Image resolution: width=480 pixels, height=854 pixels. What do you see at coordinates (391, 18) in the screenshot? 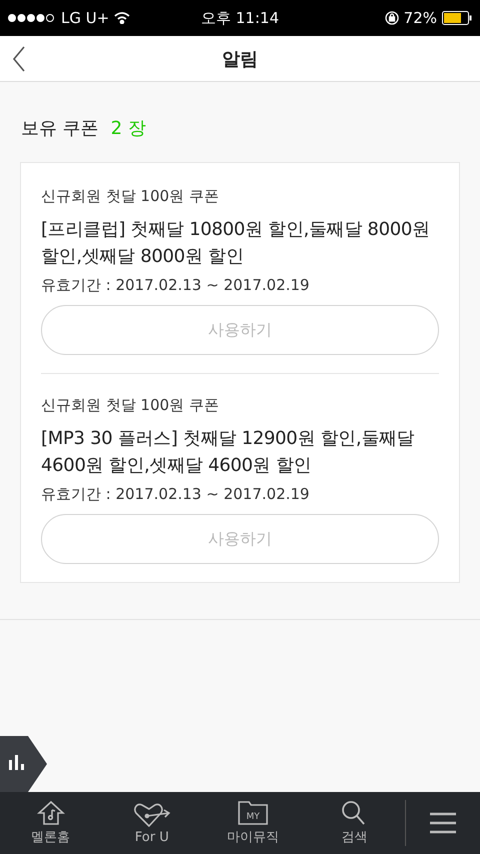
I see `rotation-lock-icon` at bounding box center [391, 18].